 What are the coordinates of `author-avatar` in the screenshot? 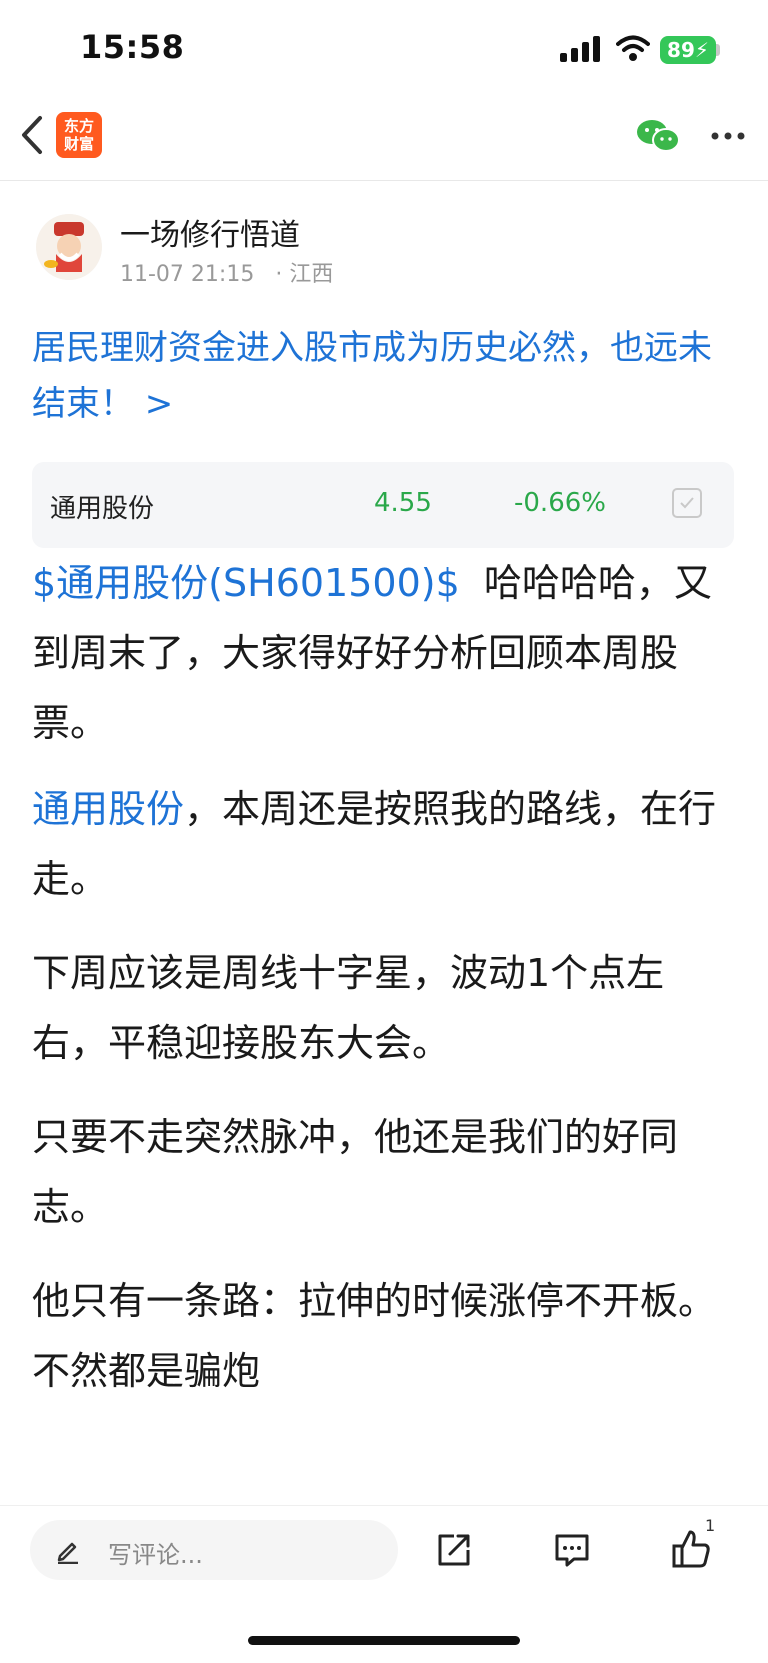 It's located at (69, 247).